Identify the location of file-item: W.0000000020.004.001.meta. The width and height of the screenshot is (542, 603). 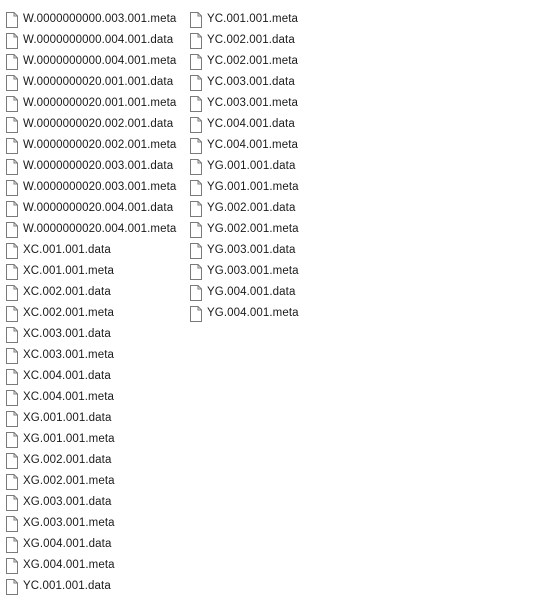
(91, 229).